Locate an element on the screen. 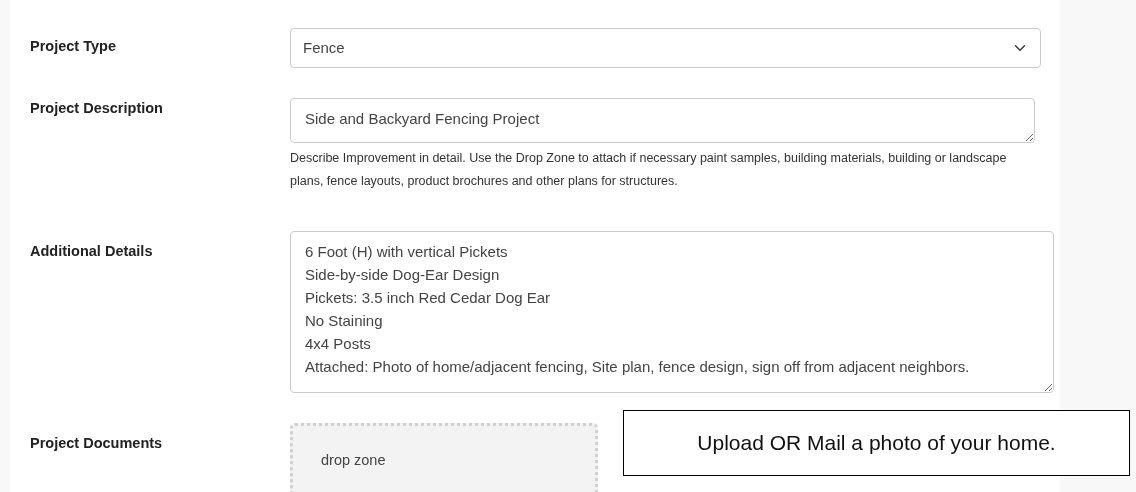 Image resolution: width=1136 pixels, height=492 pixels. text-area: Side and Backyard Fencing Project is located at coordinates (662, 120).